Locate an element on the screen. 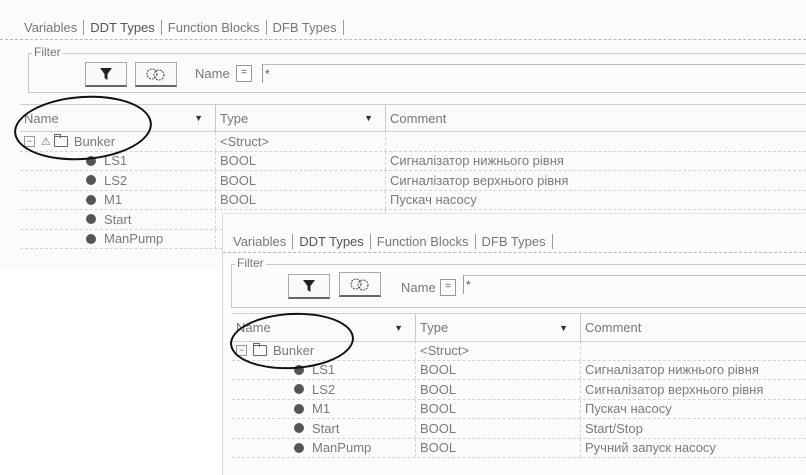 The image size is (806, 475). back-col-type: Type ▼ is located at coordinates (301, 118).